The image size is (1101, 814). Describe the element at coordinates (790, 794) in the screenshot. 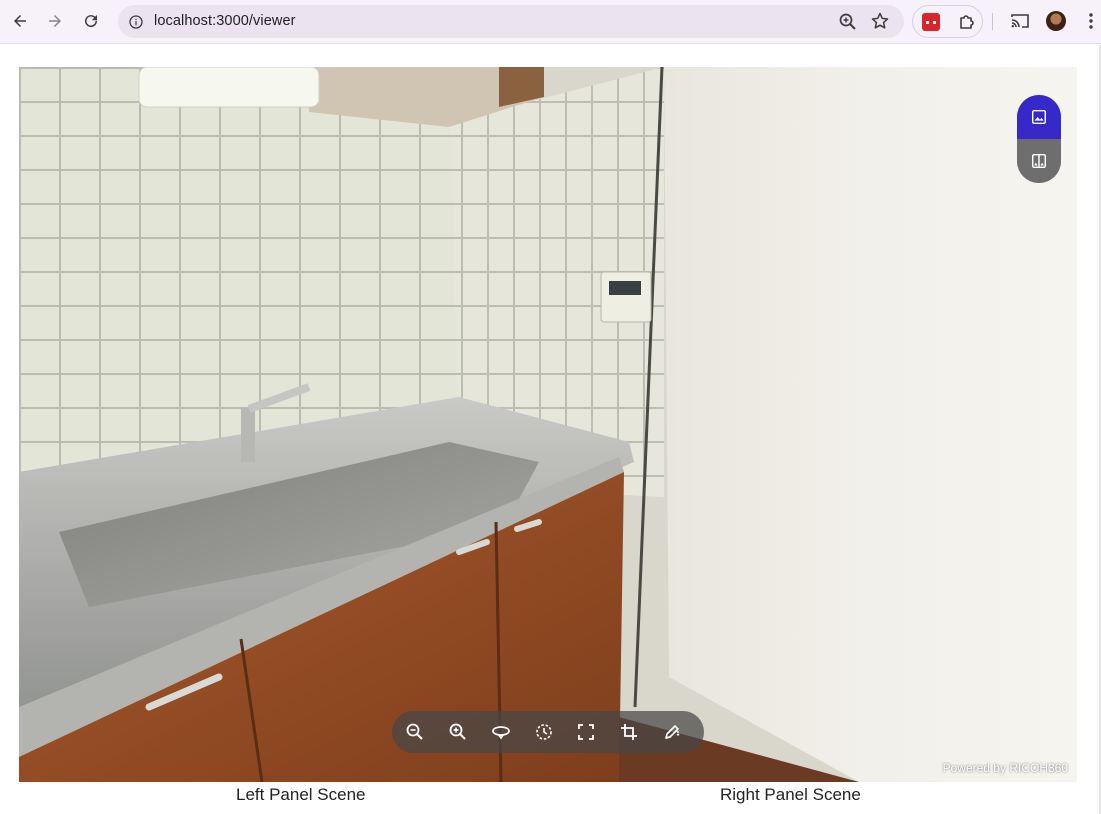

I see `right-panel-caption: Right Panel Scene` at that location.